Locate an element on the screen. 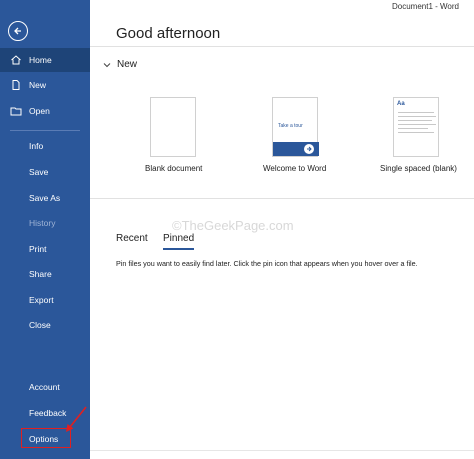 The width and height of the screenshot is (474, 459). sidebar-item-info: Info is located at coordinates (45, 146).